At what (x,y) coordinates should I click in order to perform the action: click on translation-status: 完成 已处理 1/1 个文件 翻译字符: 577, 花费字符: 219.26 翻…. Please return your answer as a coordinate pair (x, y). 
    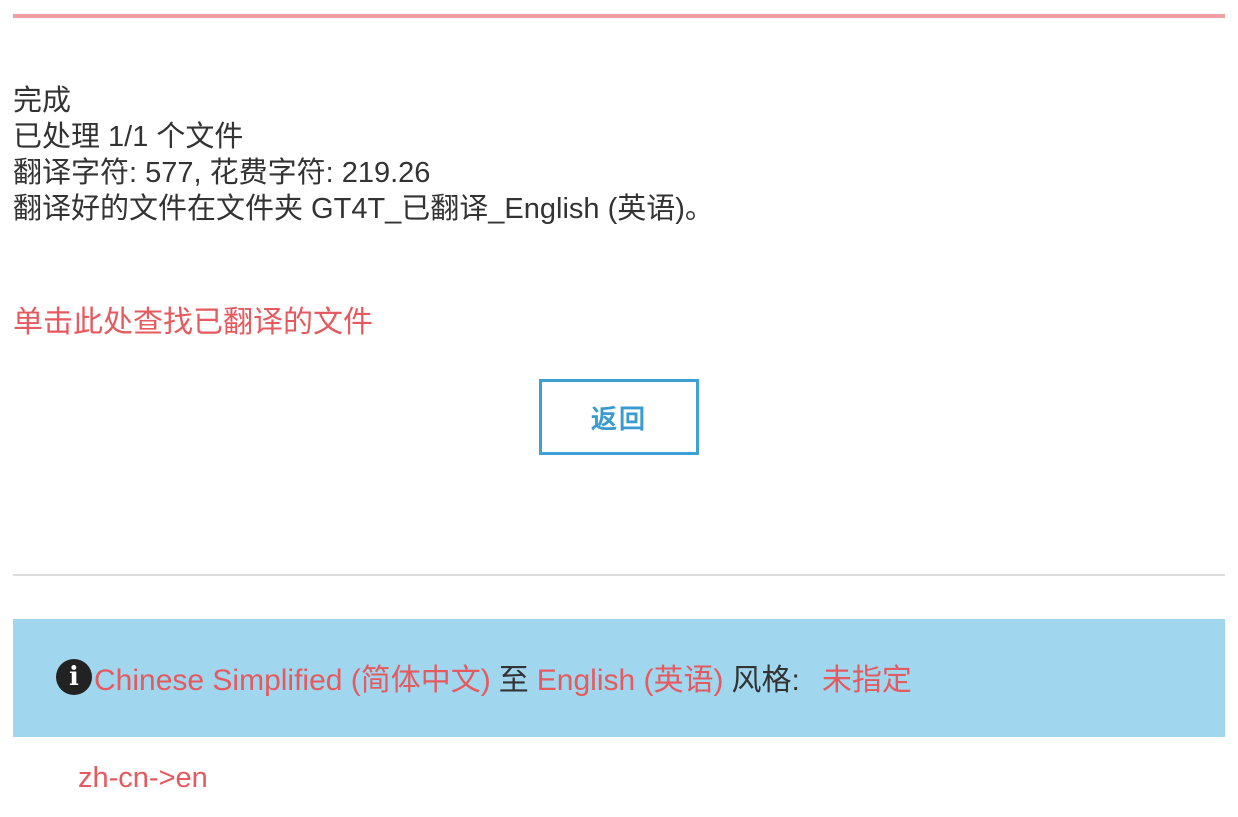
    Looking at the image, I should click on (363, 155).